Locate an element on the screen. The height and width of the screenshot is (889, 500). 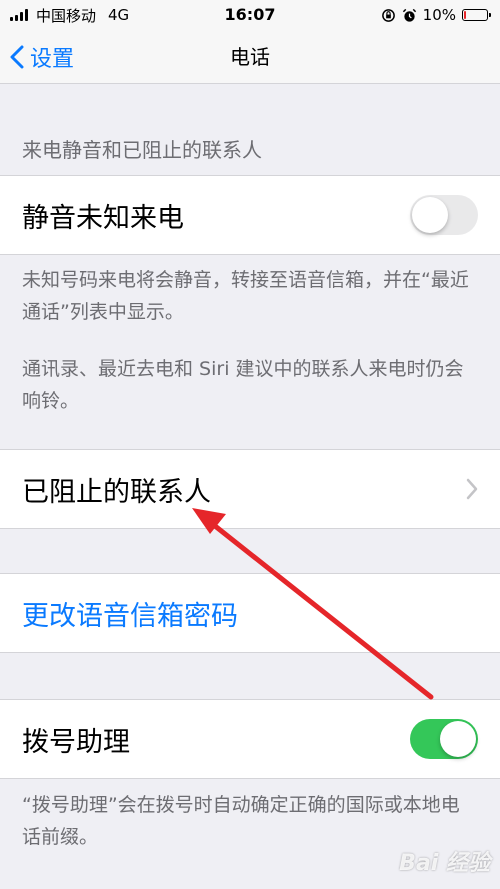
battery-percent: 10% is located at coordinates (439, 15).